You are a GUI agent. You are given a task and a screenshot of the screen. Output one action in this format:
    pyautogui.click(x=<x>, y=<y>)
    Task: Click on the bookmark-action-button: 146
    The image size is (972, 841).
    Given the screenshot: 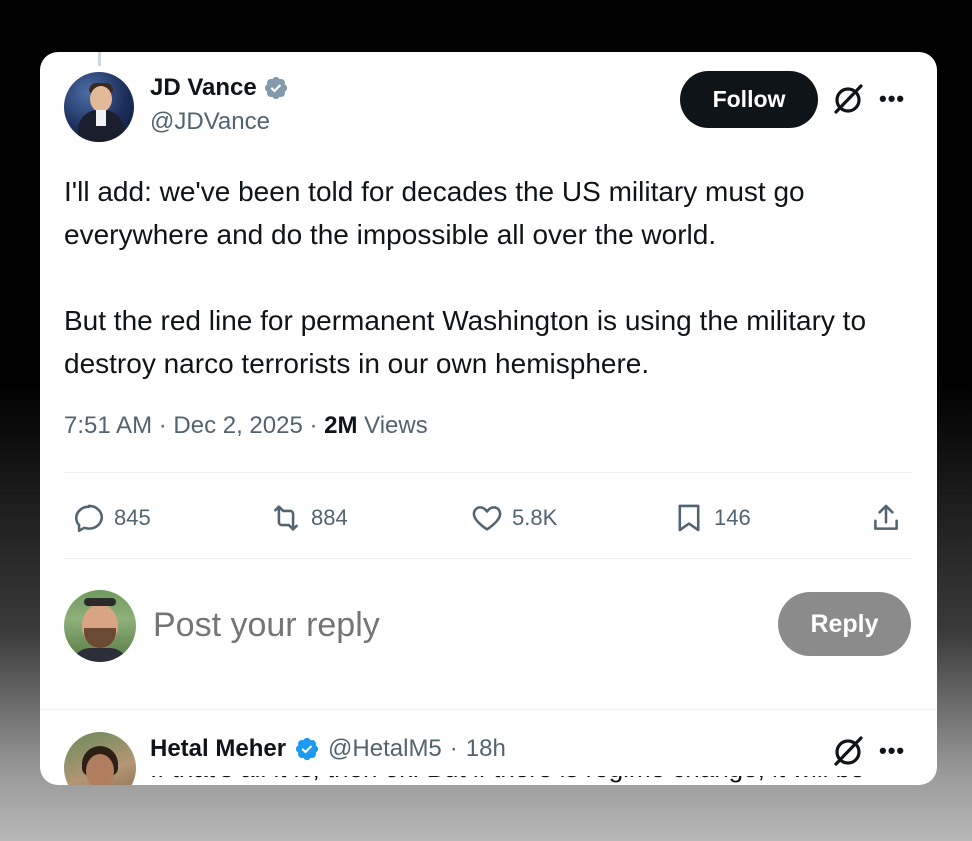 What is the action you would take?
    pyautogui.click(x=711, y=518)
    